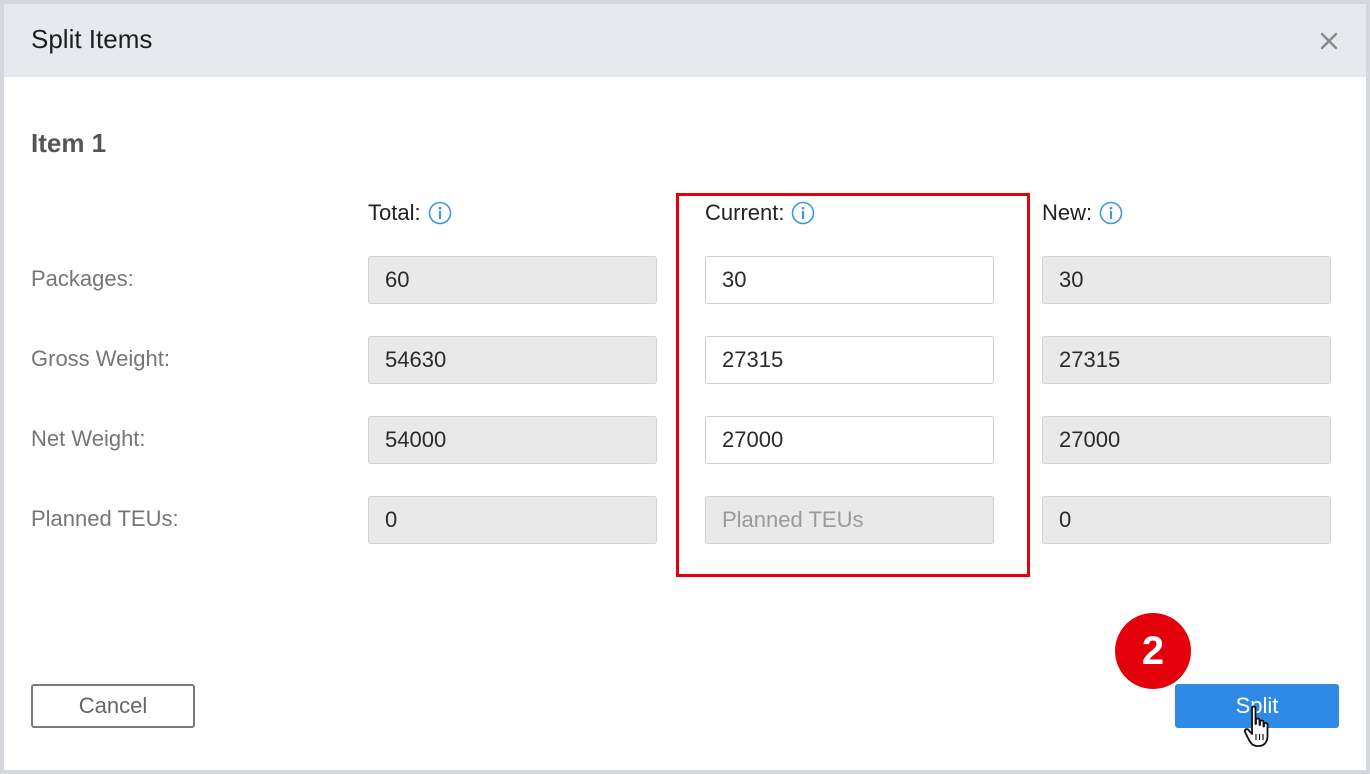 This screenshot has width=1370, height=774. Describe the element at coordinates (1186, 520) in the screenshot. I see `planned-teus-new-field: 0` at that location.